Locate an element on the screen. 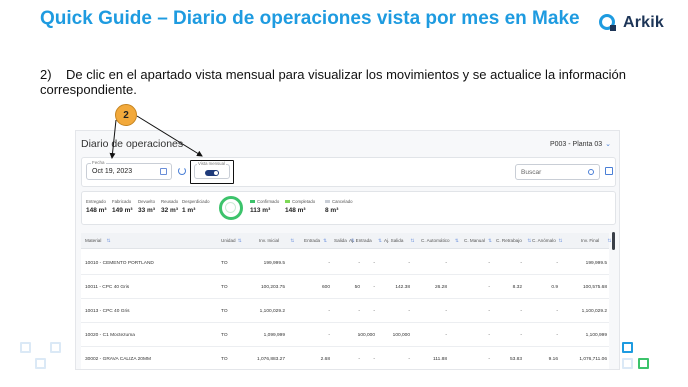 The height and width of the screenshot is (387, 688). date-field: Fecha Oct 19, 2023 is located at coordinates (129, 170).